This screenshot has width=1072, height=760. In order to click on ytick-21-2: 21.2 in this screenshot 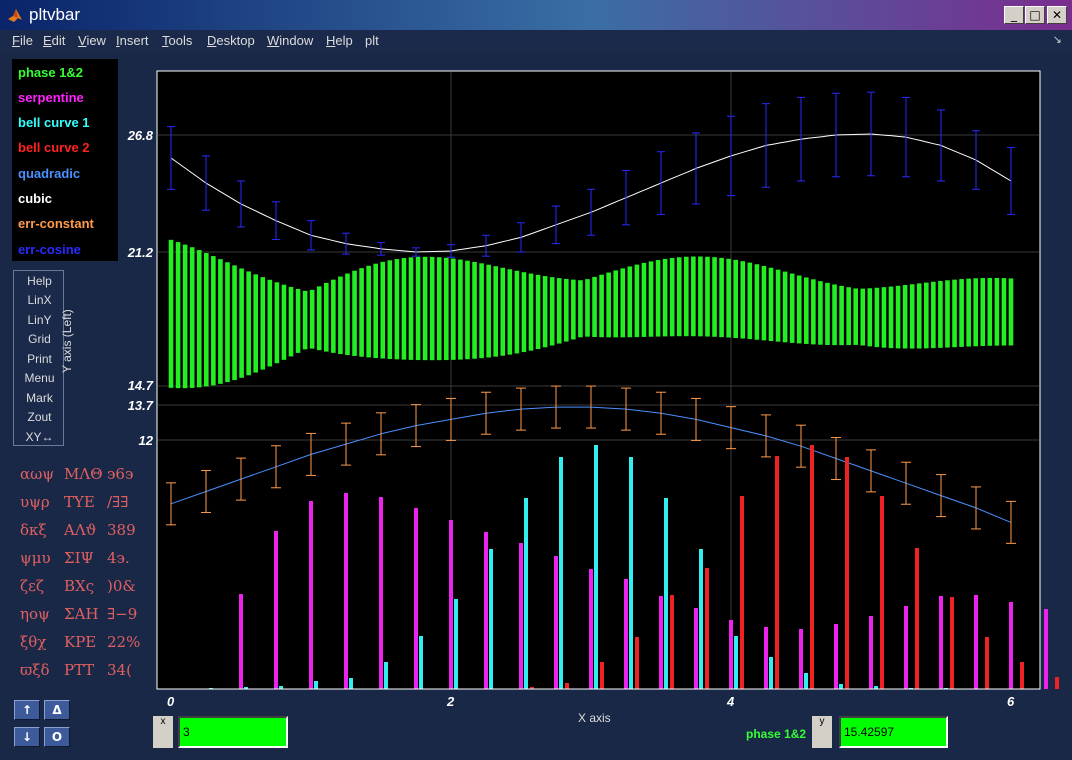, I will do `click(140, 252)`.